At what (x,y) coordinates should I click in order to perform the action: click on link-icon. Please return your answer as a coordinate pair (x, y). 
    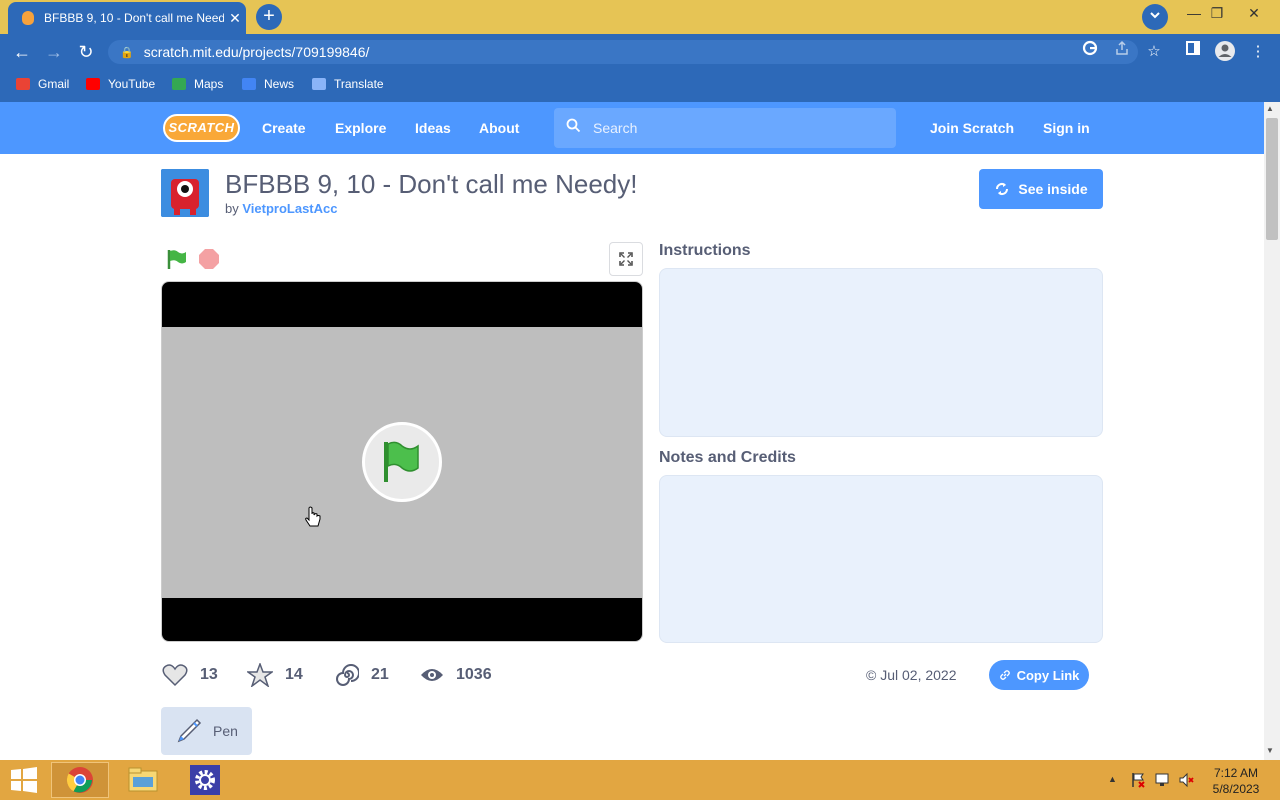
    Looking at the image, I should click on (1004, 675).